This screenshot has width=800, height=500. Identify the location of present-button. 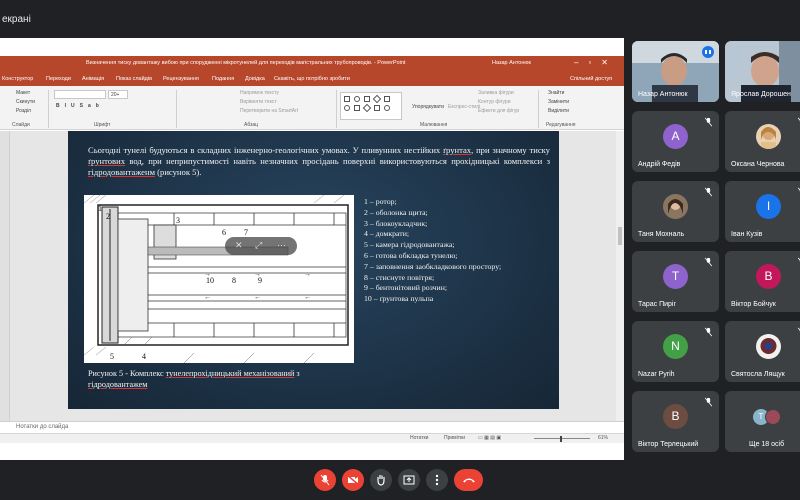
(409, 480).